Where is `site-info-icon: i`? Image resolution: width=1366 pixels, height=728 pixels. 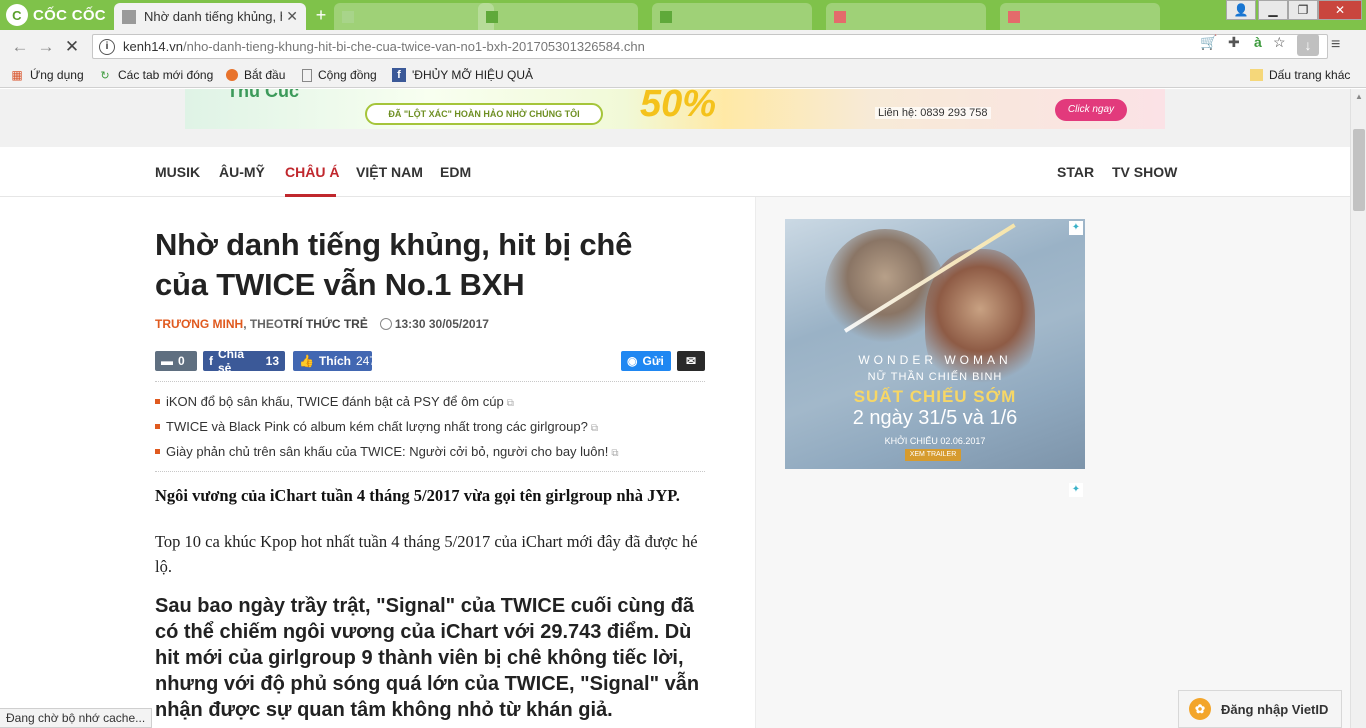
site-info-icon: i is located at coordinates (107, 46).